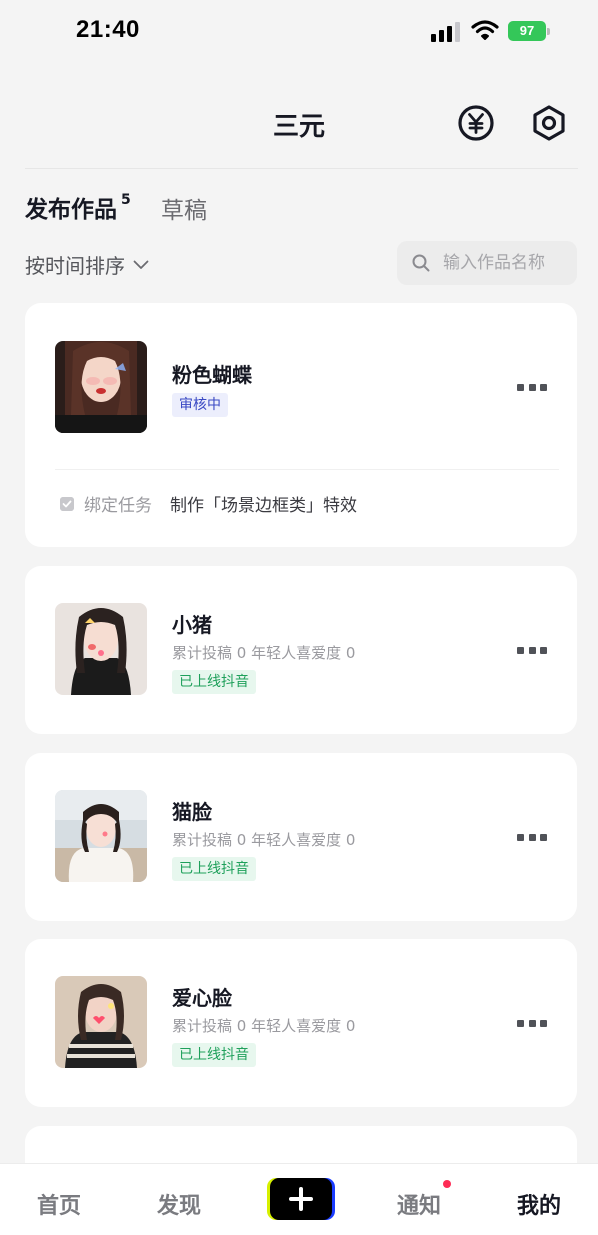 The image size is (598, 1235). What do you see at coordinates (446, 32) in the screenshot?
I see `cellular-signal-icon` at bounding box center [446, 32].